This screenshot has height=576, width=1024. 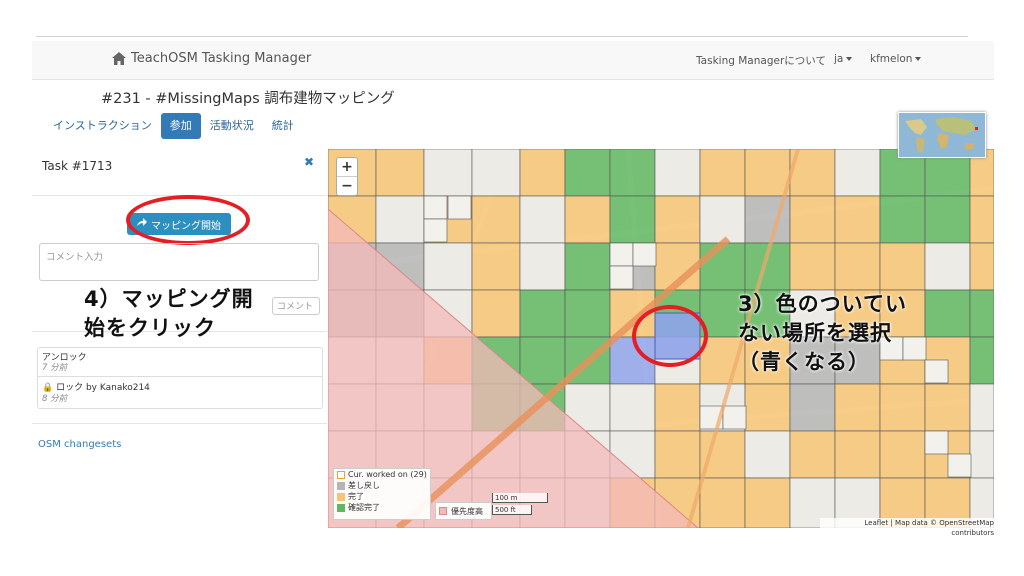 What do you see at coordinates (232, 126) in the screenshot?
I see `tab-activity: 活動状況` at bounding box center [232, 126].